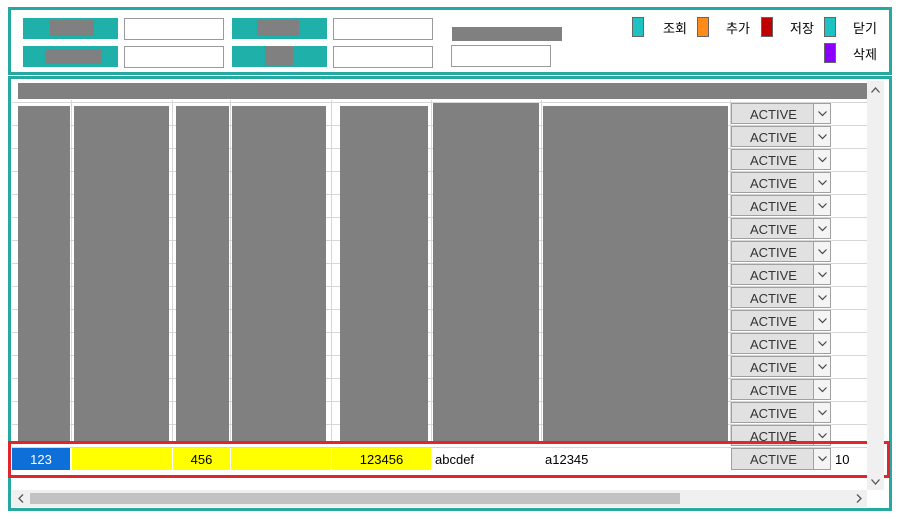  What do you see at coordinates (787, 27) in the screenshot?
I see `save-button: 저장` at bounding box center [787, 27].